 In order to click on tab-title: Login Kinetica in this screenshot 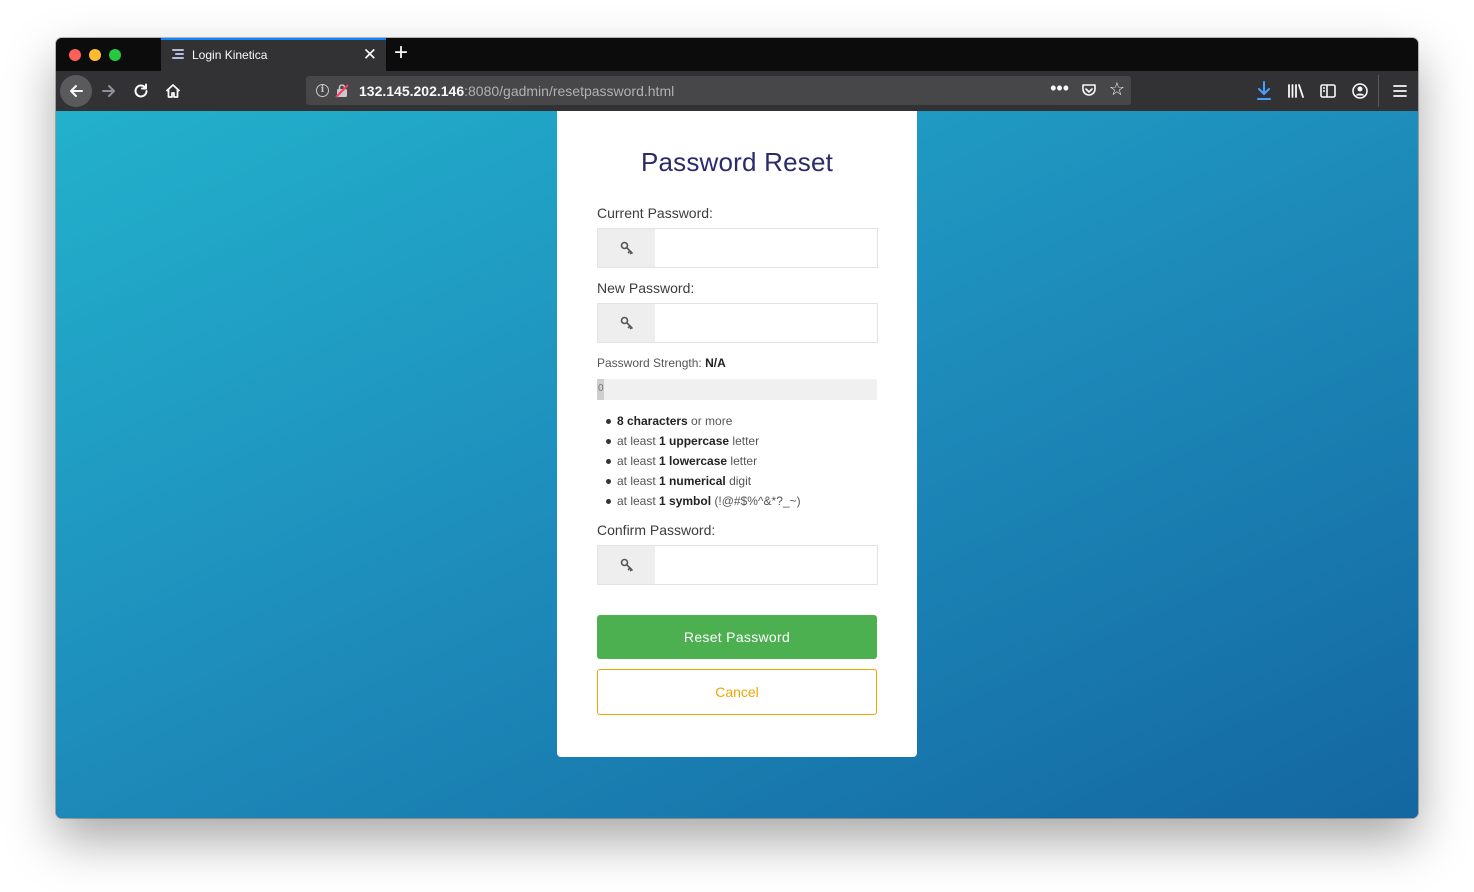, I will do `click(230, 55)`.